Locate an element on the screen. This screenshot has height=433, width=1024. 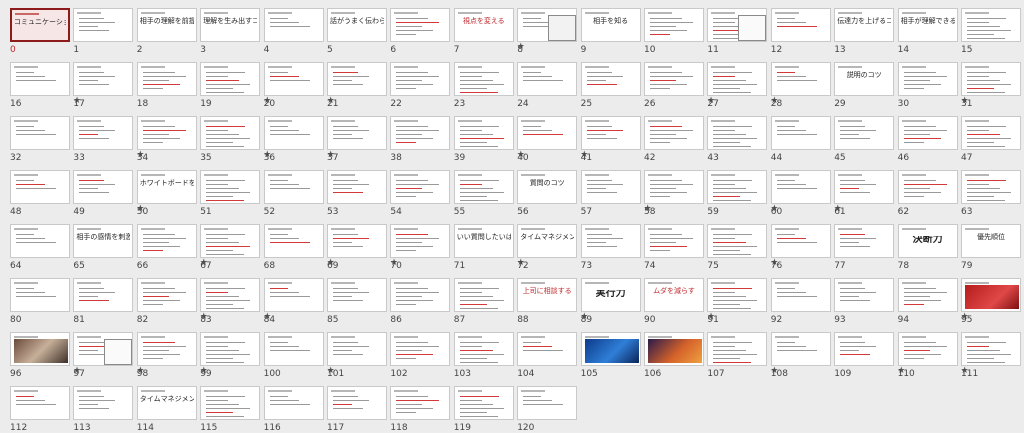
slide-thumbnail: 決断力 is located at coordinates (927, 241).